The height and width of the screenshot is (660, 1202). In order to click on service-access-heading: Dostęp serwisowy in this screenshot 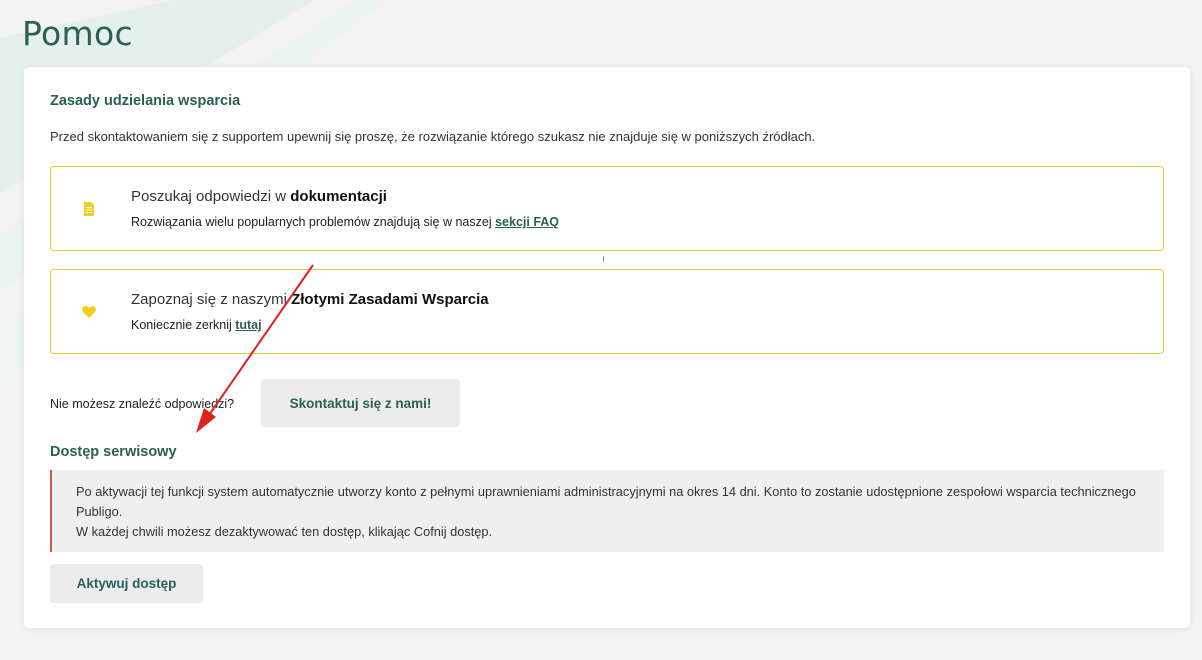, I will do `click(113, 452)`.